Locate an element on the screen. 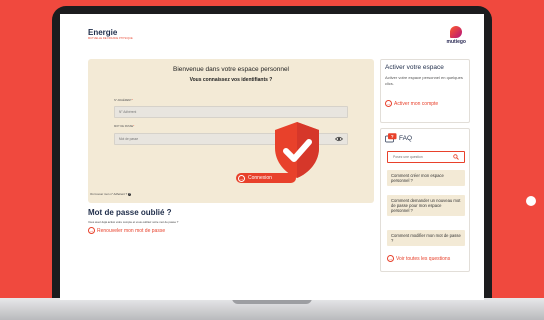 This screenshot has width=544, height=320. see-all-questions-label: Voir toutes les questions is located at coordinates (423, 258).